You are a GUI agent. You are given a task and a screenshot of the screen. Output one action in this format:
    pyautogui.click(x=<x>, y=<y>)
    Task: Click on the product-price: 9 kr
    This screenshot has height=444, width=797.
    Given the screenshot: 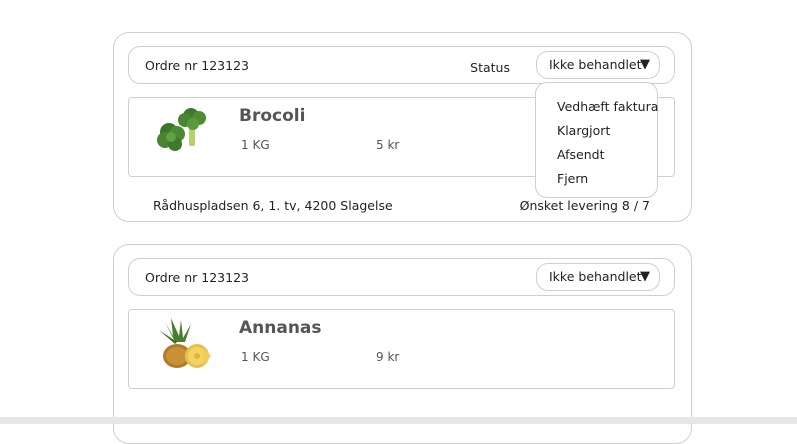 What is the action you would take?
    pyautogui.click(x=388, y=357)
    